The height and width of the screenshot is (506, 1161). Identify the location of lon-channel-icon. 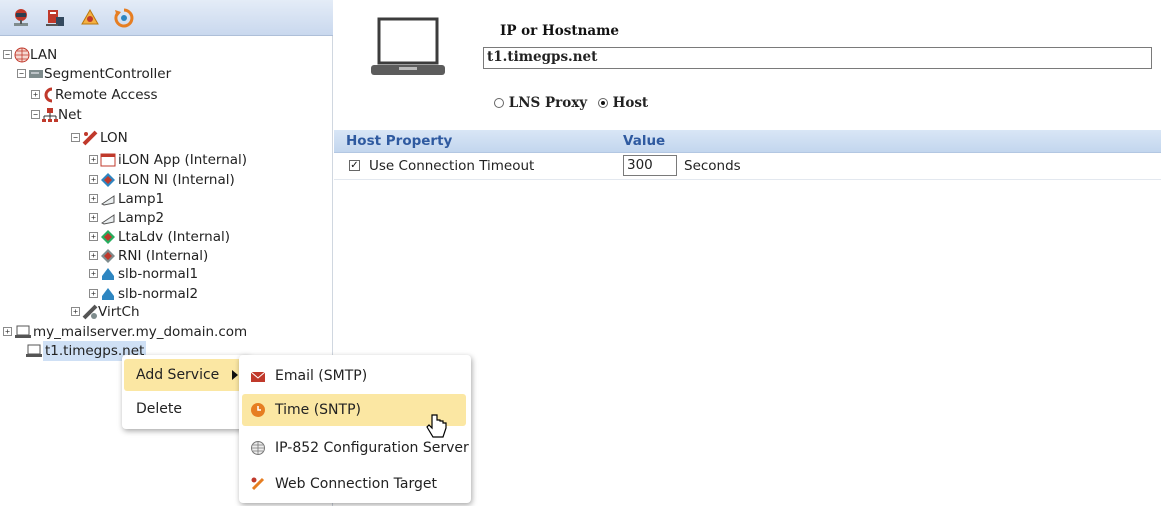
(90, 138).